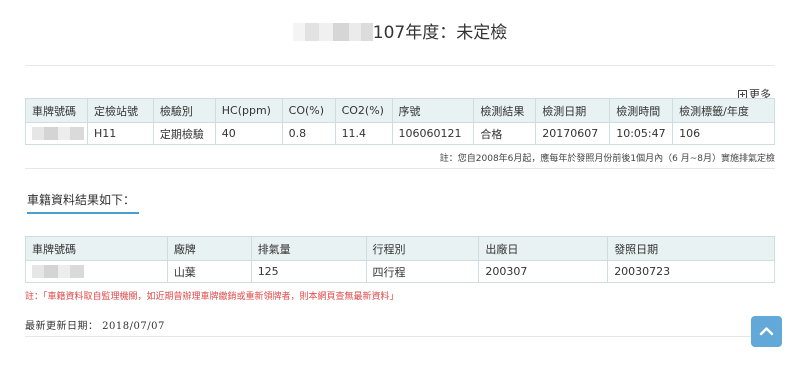 This screenshot has width=800, height=385. I want to click on column-header: 定檢站號, so click(120, 110).